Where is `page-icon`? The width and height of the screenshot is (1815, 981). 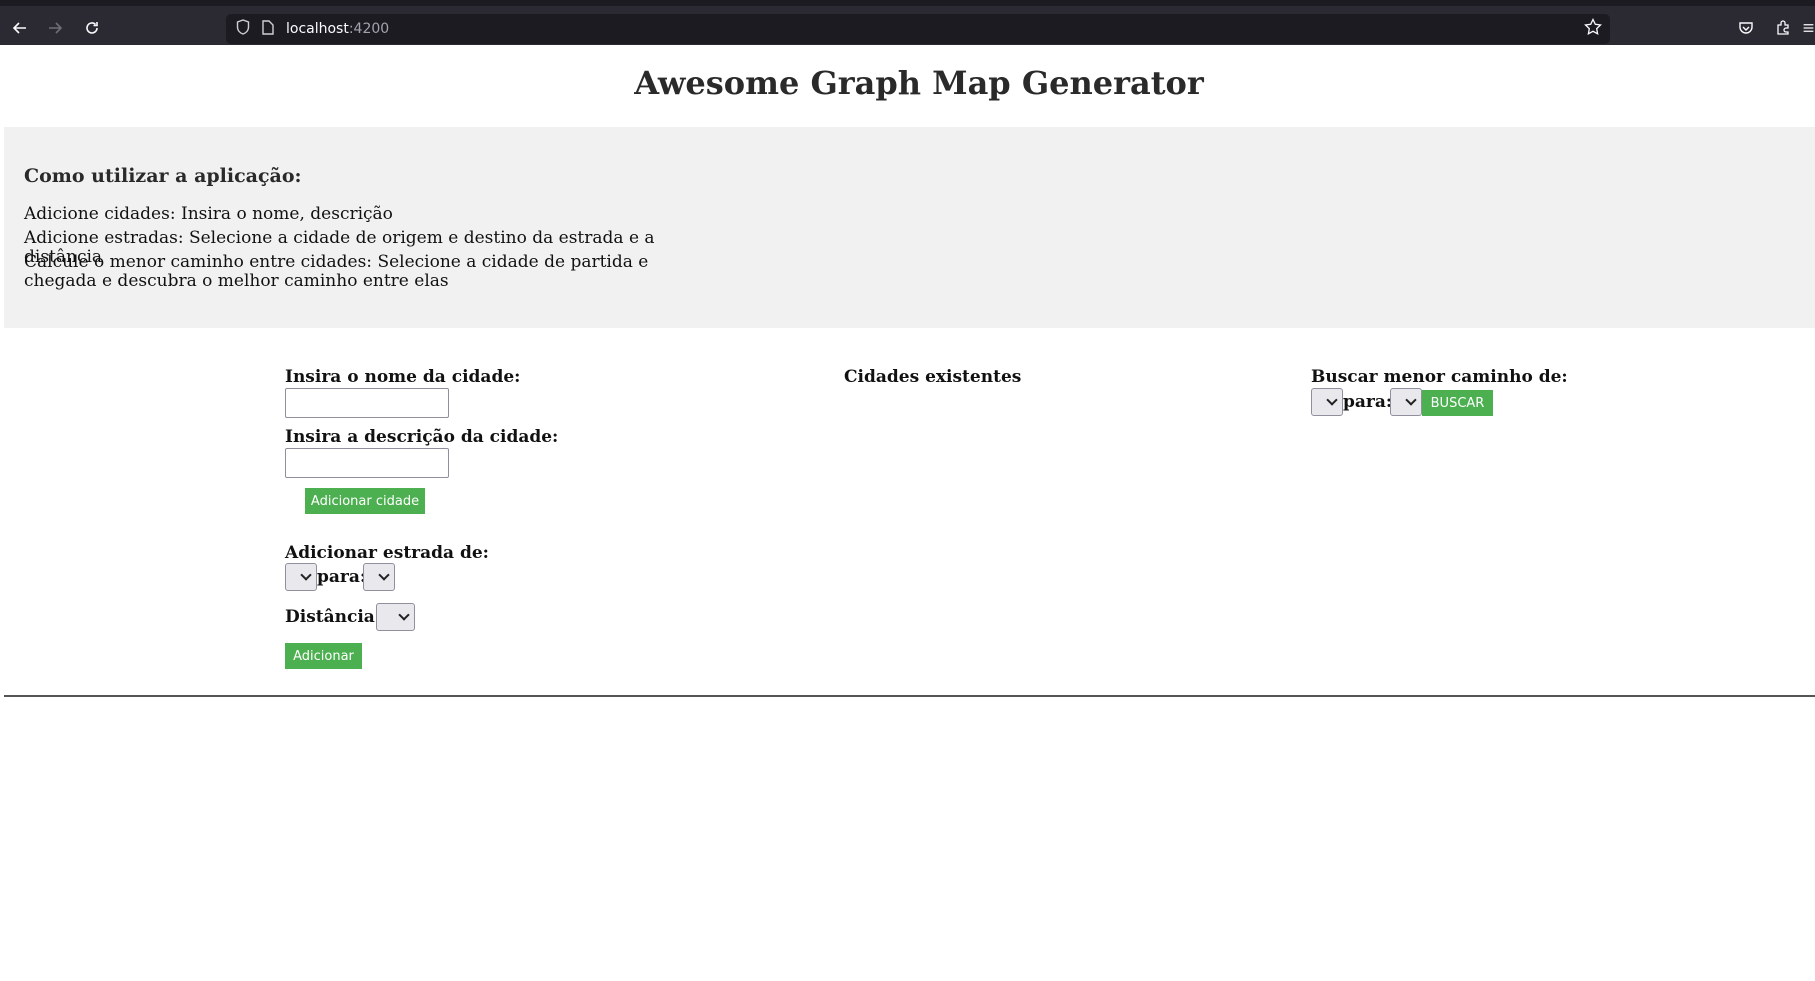 page-icon is located at coordinates (269, 29).